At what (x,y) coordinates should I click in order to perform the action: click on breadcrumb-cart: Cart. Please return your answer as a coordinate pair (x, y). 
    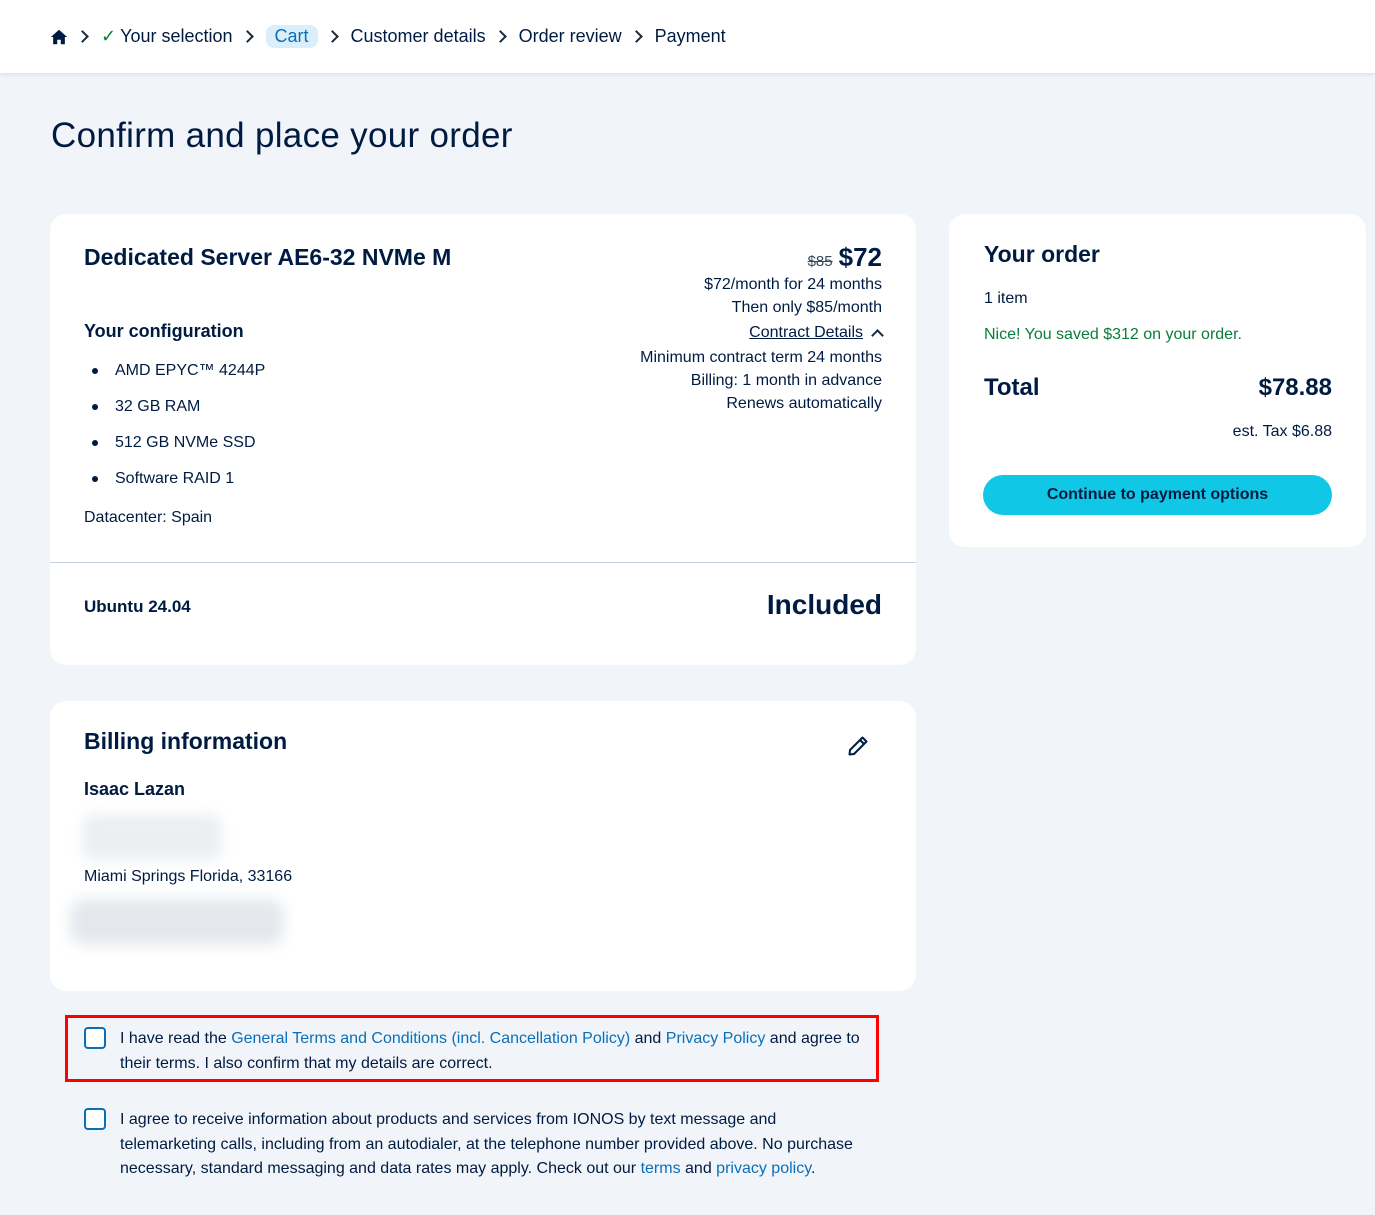
    Looking at the image, I should click on (291, 36).